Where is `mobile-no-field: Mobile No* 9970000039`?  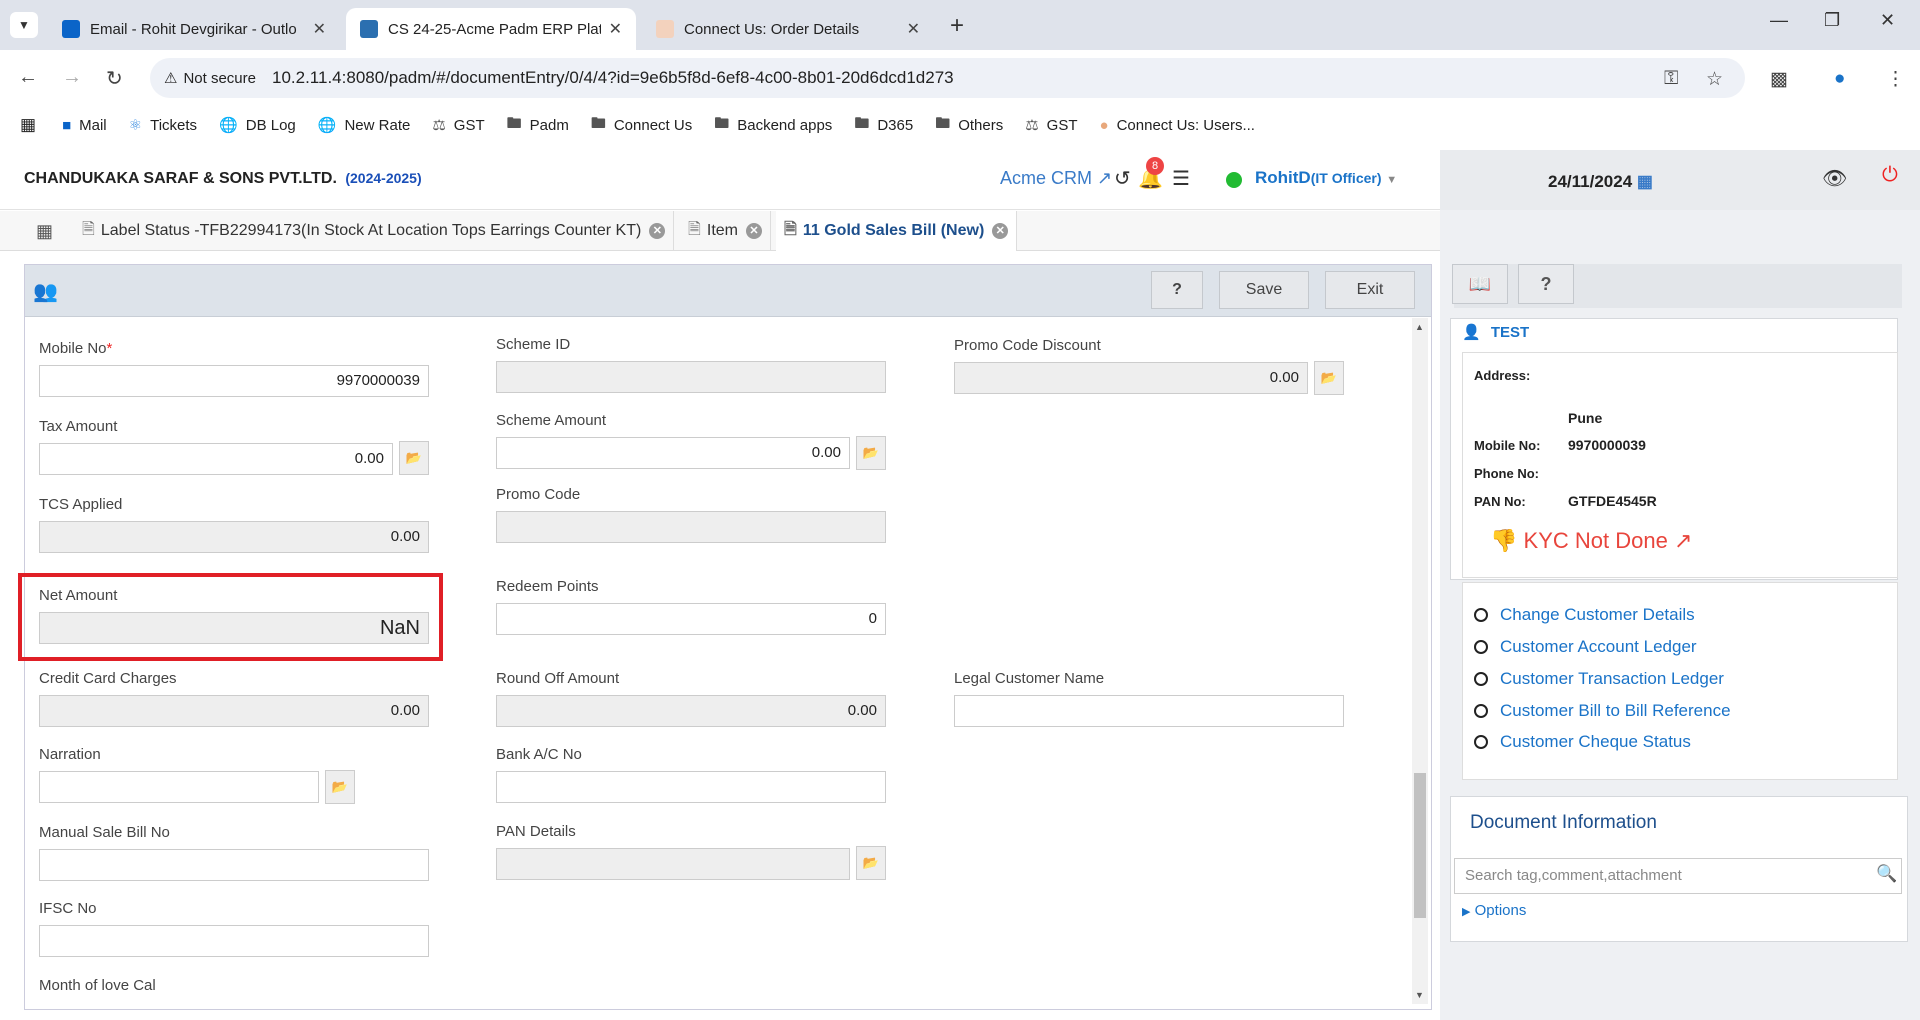
mobile-no-field: Mobile No* 9970000039 is located at coordinates (234, 368).